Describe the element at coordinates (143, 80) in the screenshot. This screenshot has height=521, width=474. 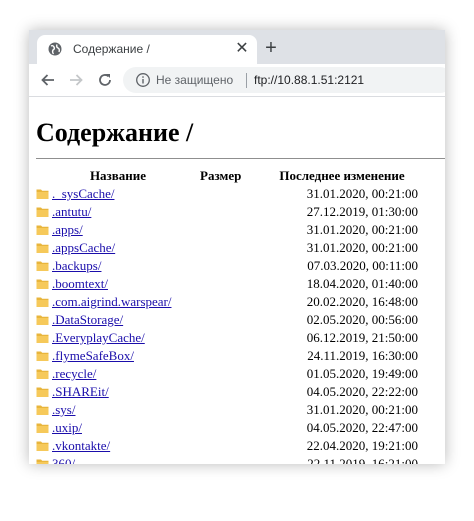
I see `info-icon` at that location.